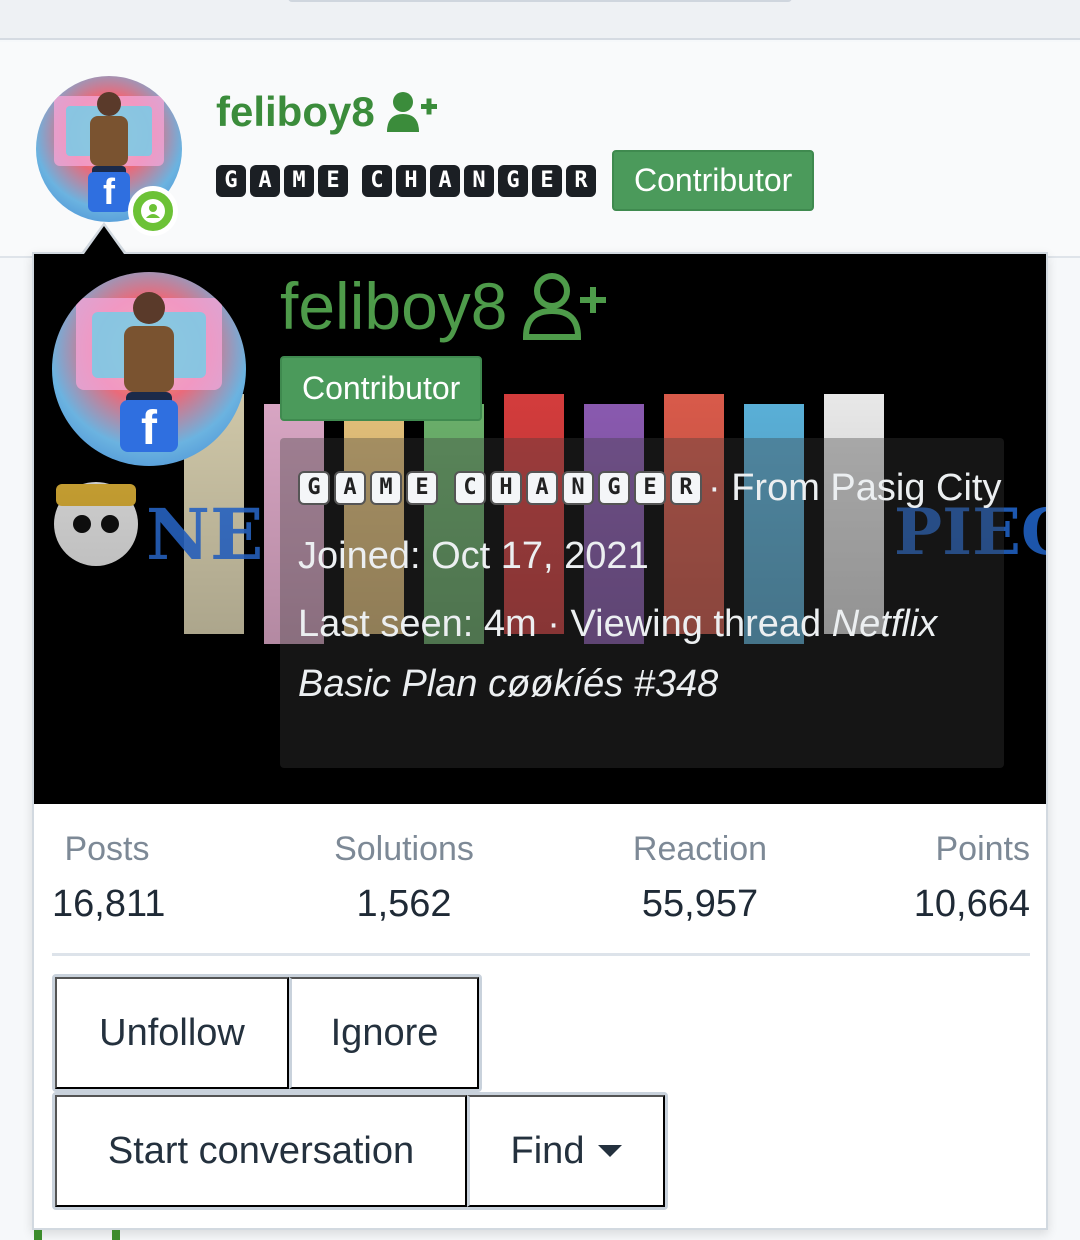 This screenshot has width=1080, height=1240. I want to click on top-strip, so click(540, 20).